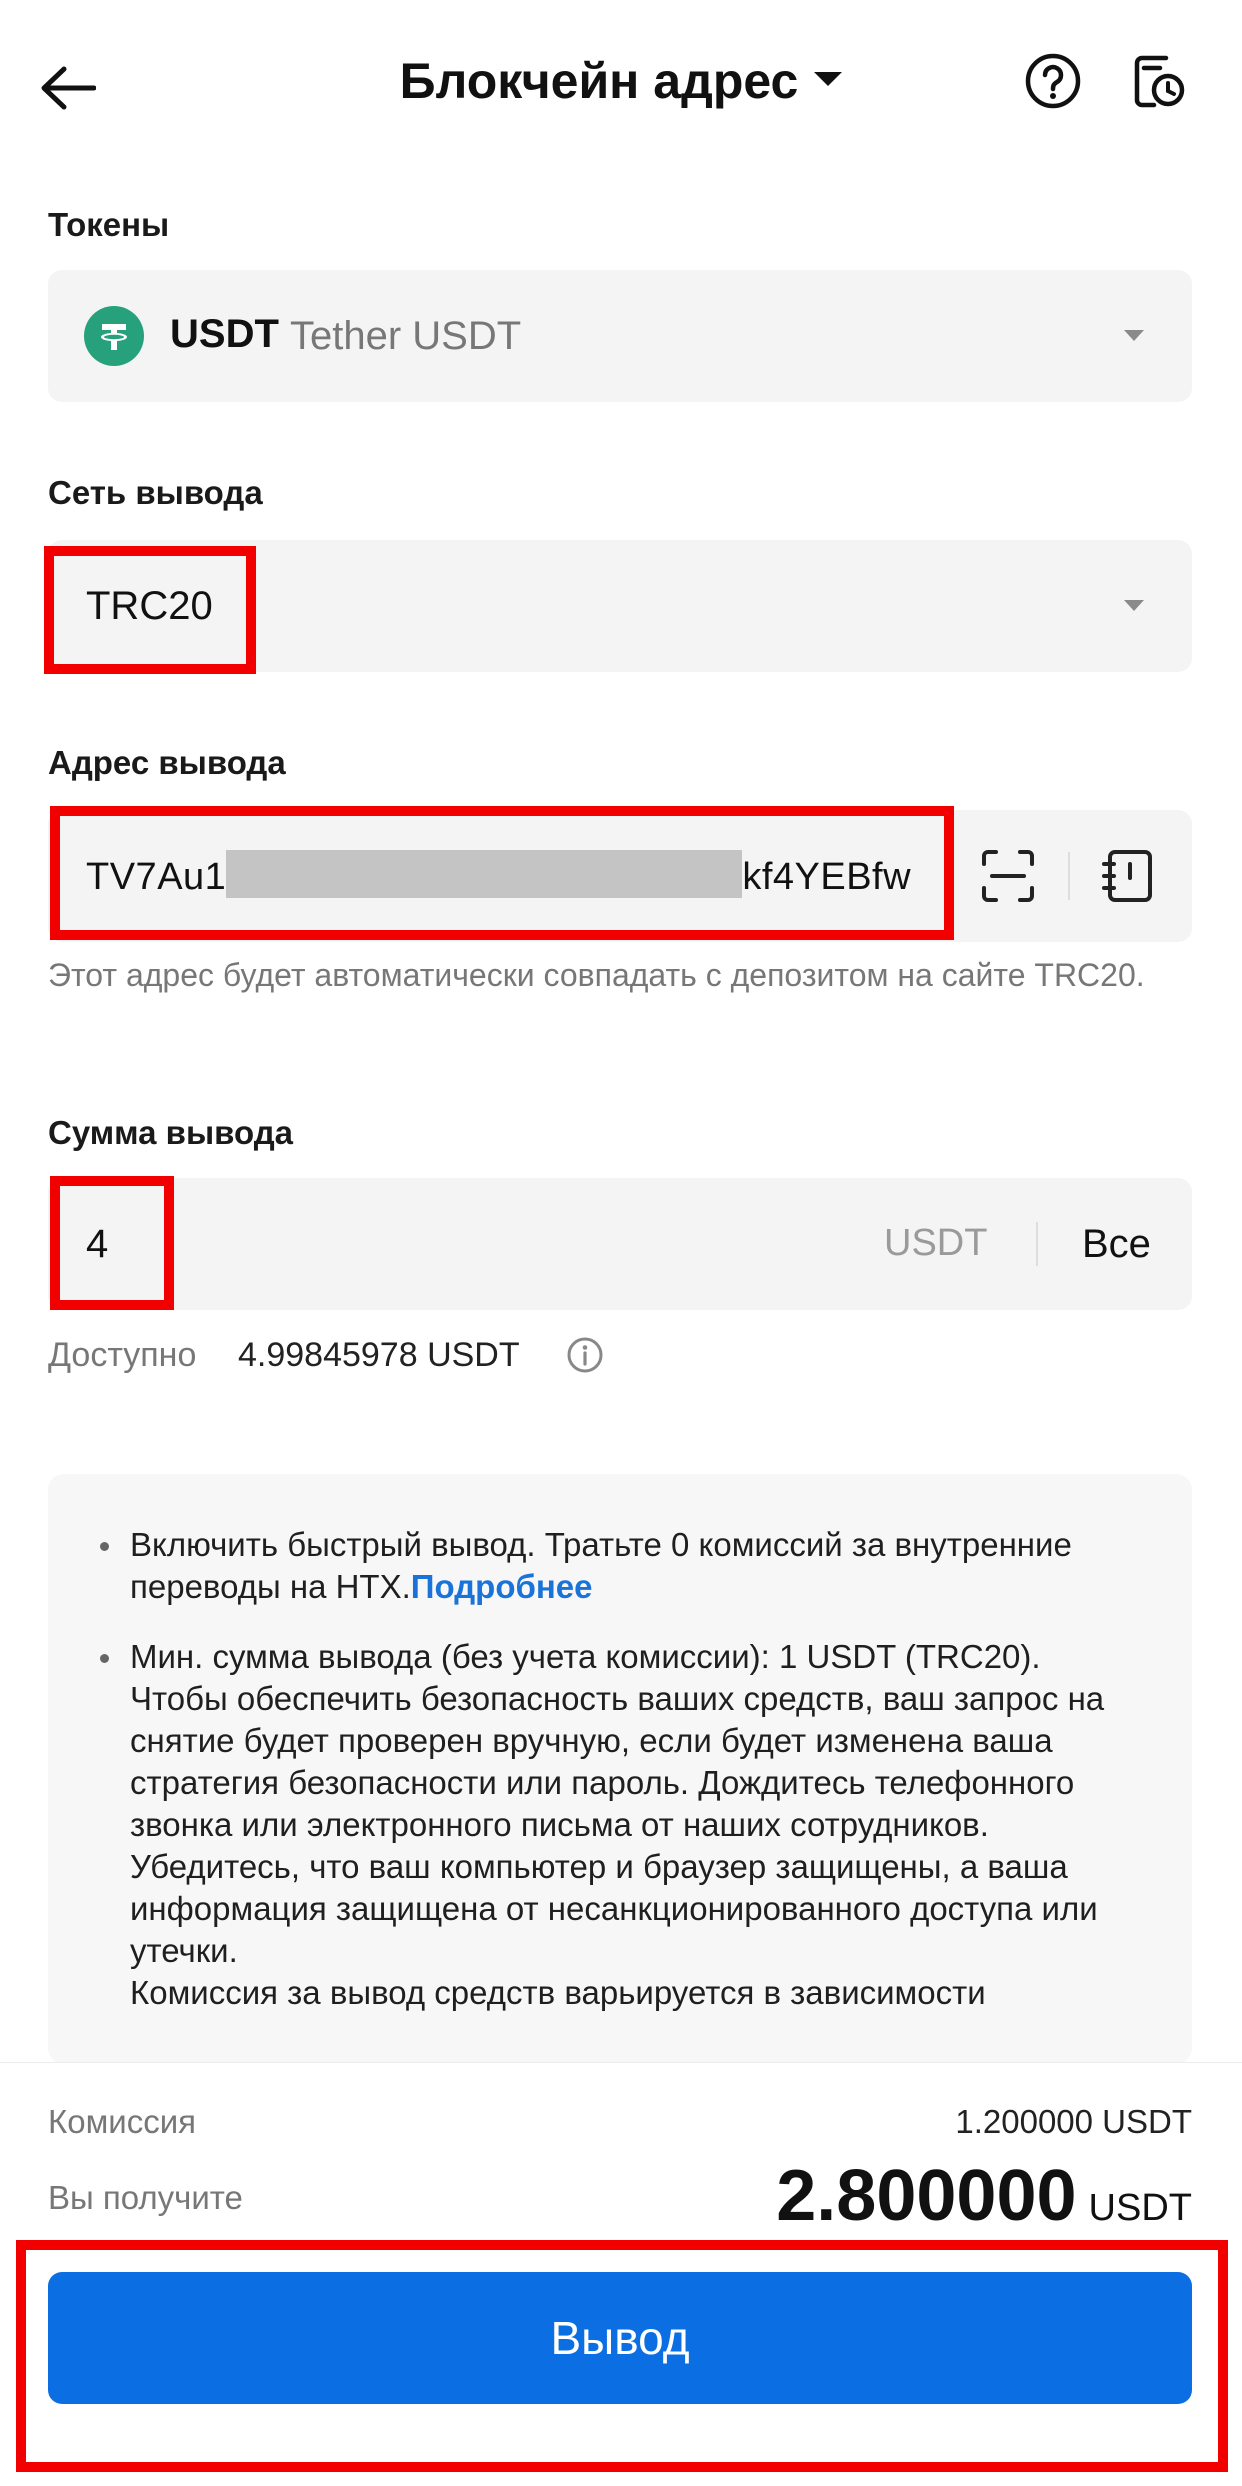  I want to click on token-symbol: USDT, so click(224, 334).